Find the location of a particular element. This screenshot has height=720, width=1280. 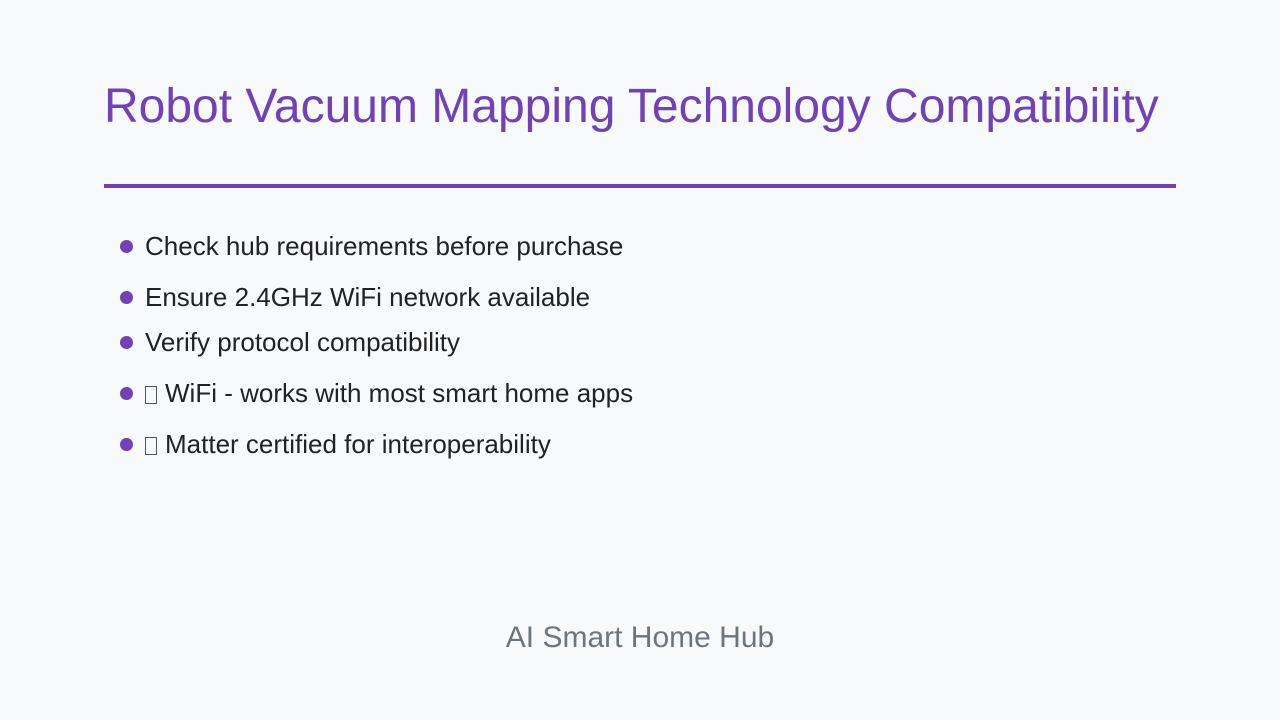

footer-brand: AI Smart Home Hub is located at coordinates (640, 637).